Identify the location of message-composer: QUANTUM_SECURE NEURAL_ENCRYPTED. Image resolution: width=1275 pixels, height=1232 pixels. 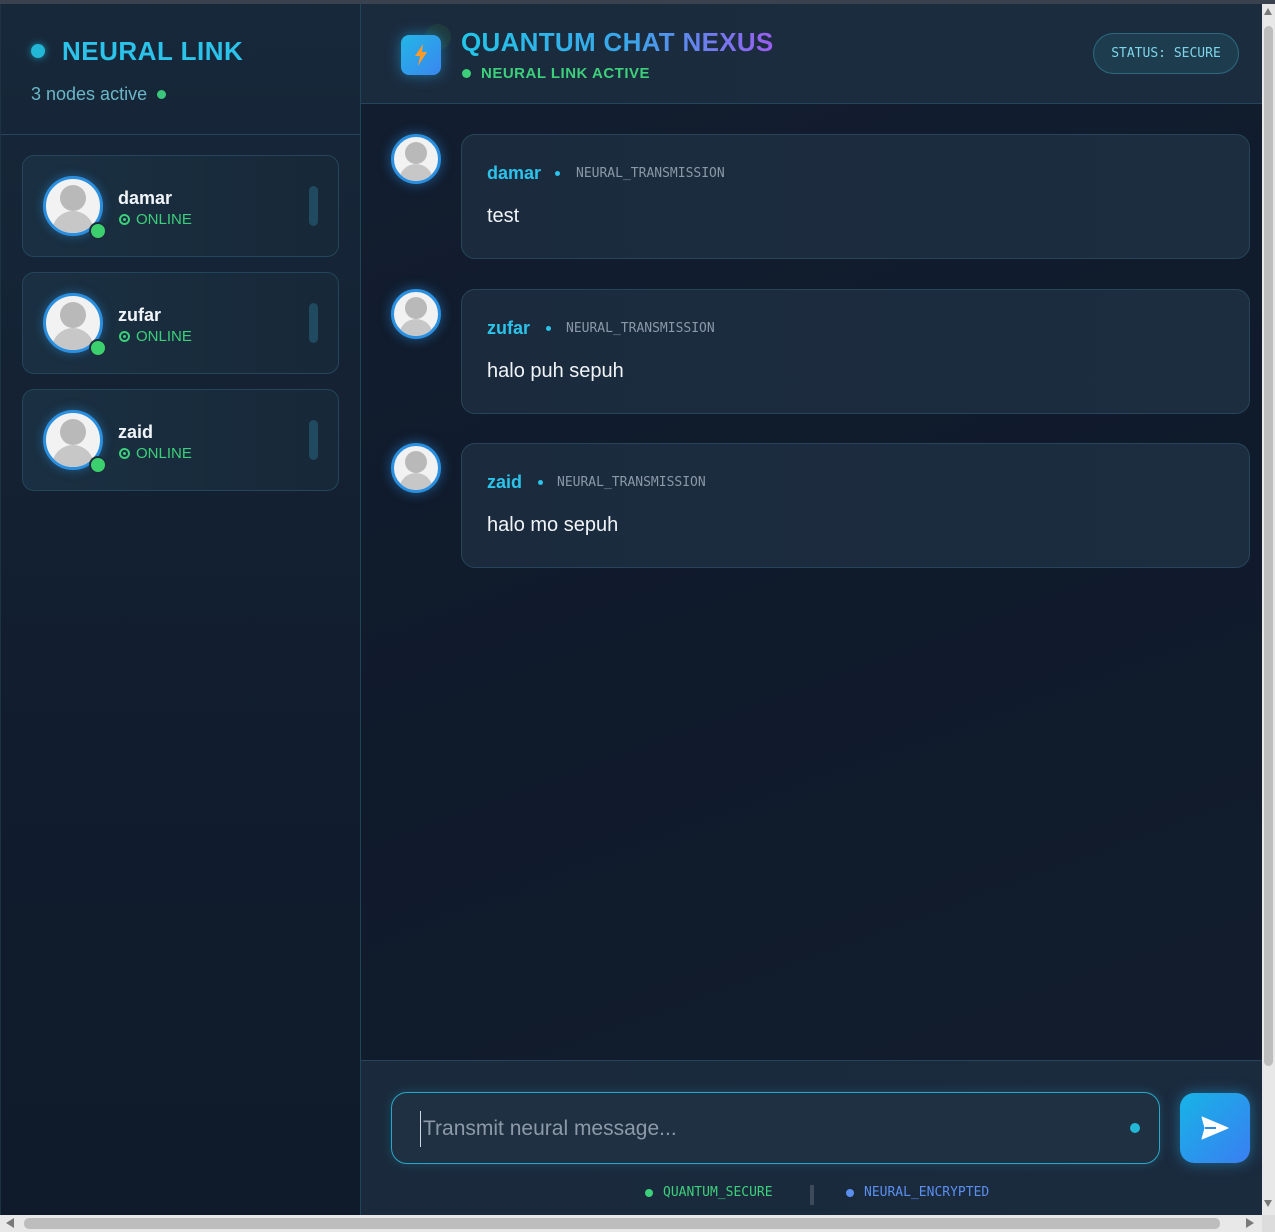
(811, 1137).